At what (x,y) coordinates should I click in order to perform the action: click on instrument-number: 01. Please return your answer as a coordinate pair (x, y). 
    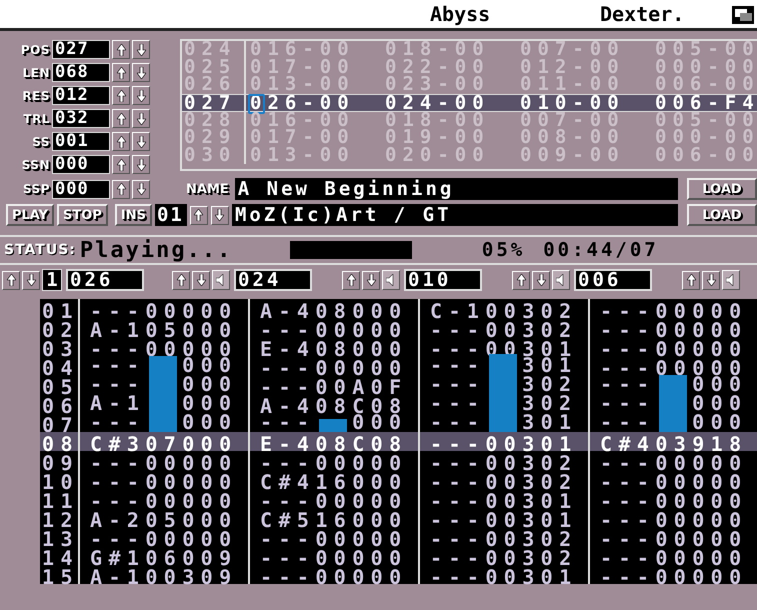
    Looking at the image, I should click on (170, 215).